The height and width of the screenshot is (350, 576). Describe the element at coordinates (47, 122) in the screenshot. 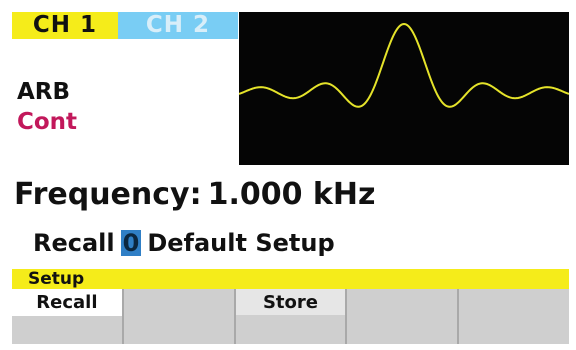

I see `run-mode-label: Cont` at that location.